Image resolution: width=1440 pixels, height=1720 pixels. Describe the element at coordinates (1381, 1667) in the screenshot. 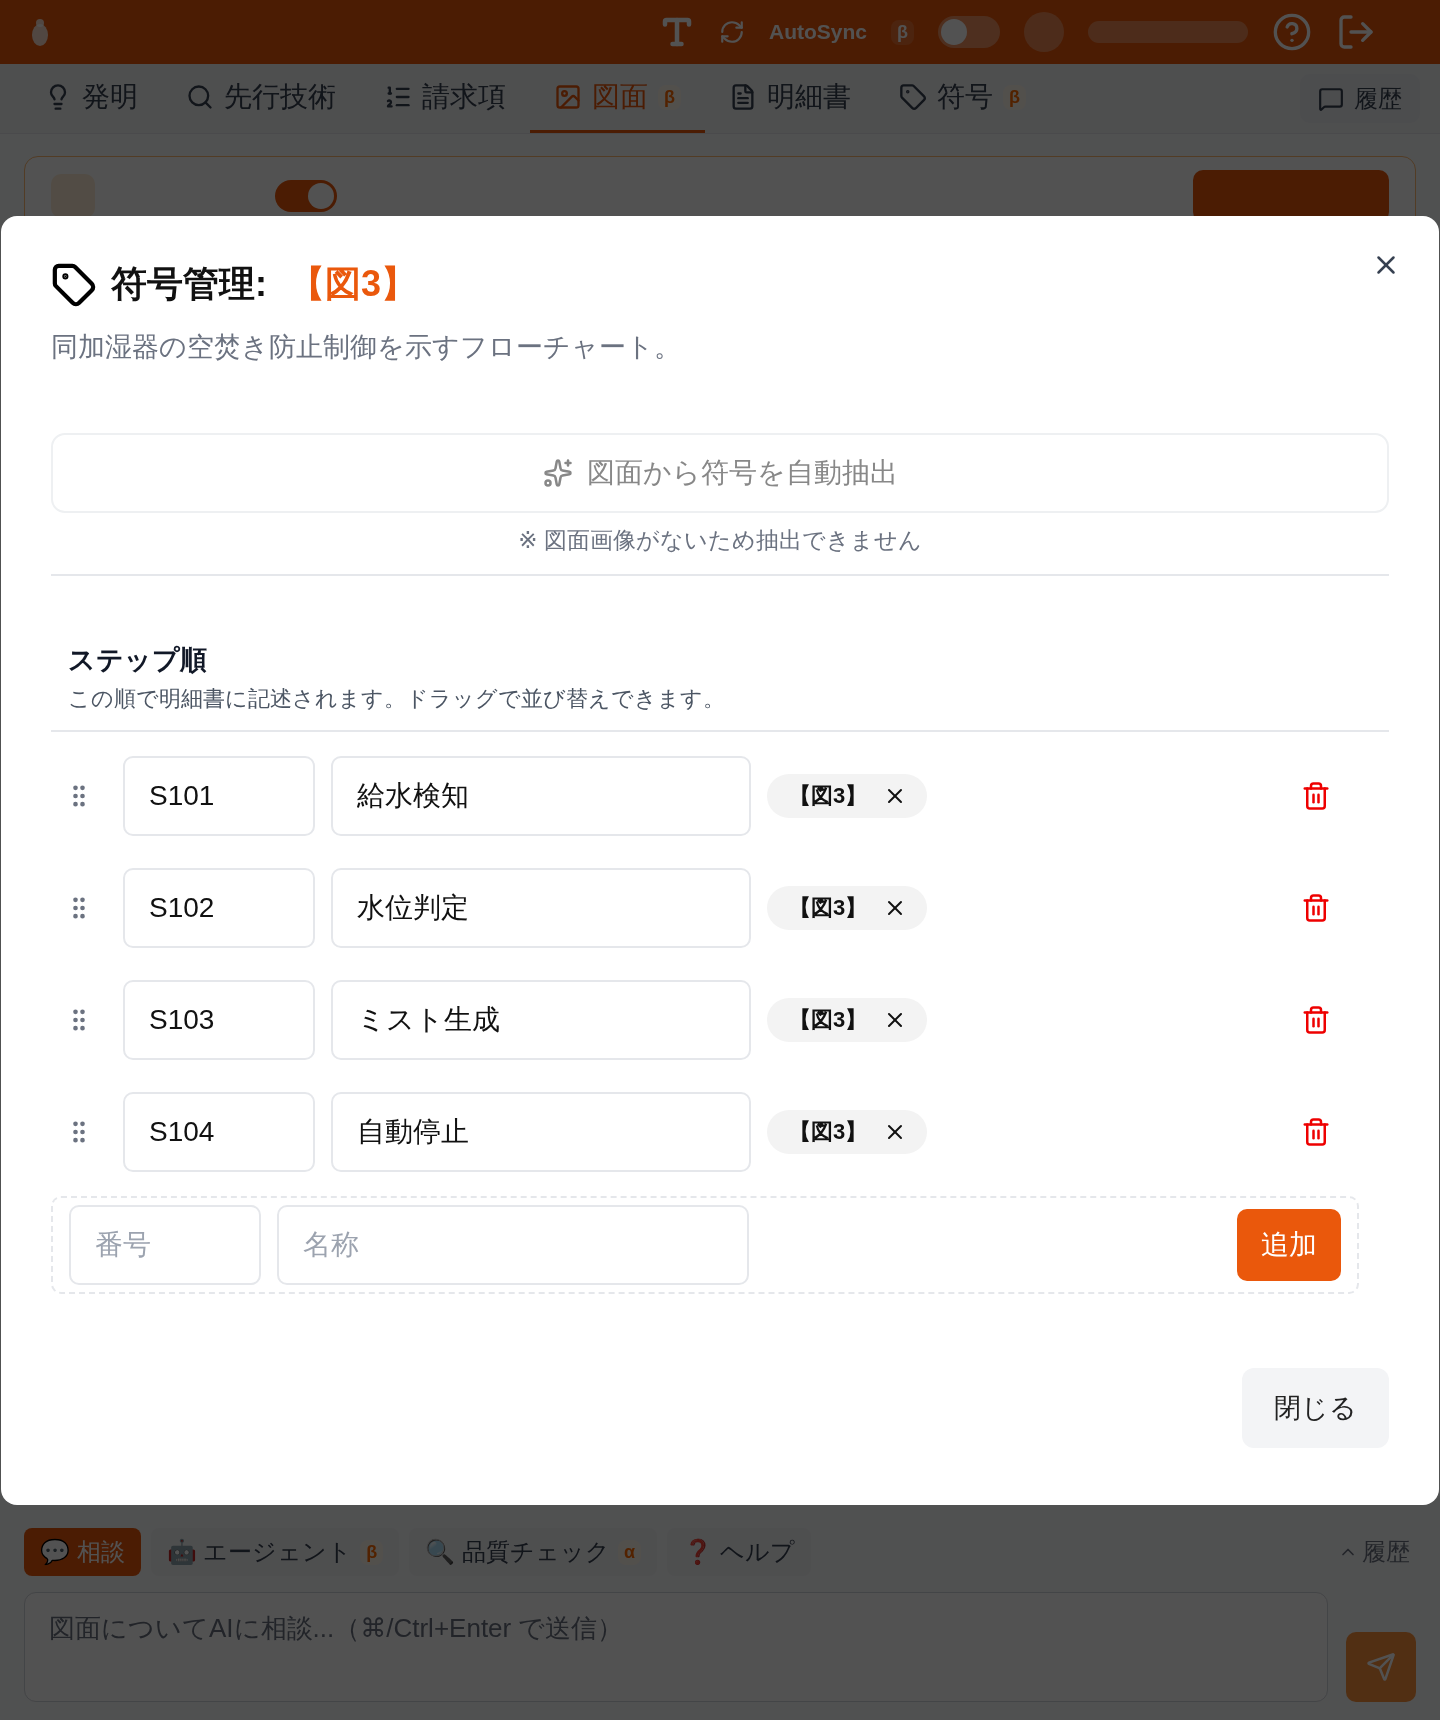

I see `send-icon` at that location.